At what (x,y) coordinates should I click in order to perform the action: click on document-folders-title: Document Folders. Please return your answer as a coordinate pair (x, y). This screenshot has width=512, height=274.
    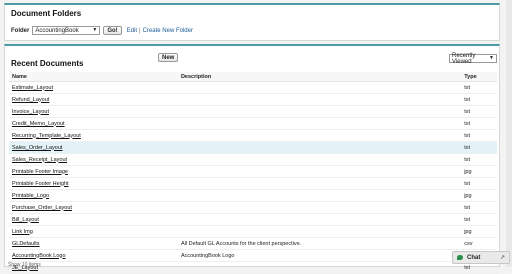
    Looking at the image, I should click on (46, 13).